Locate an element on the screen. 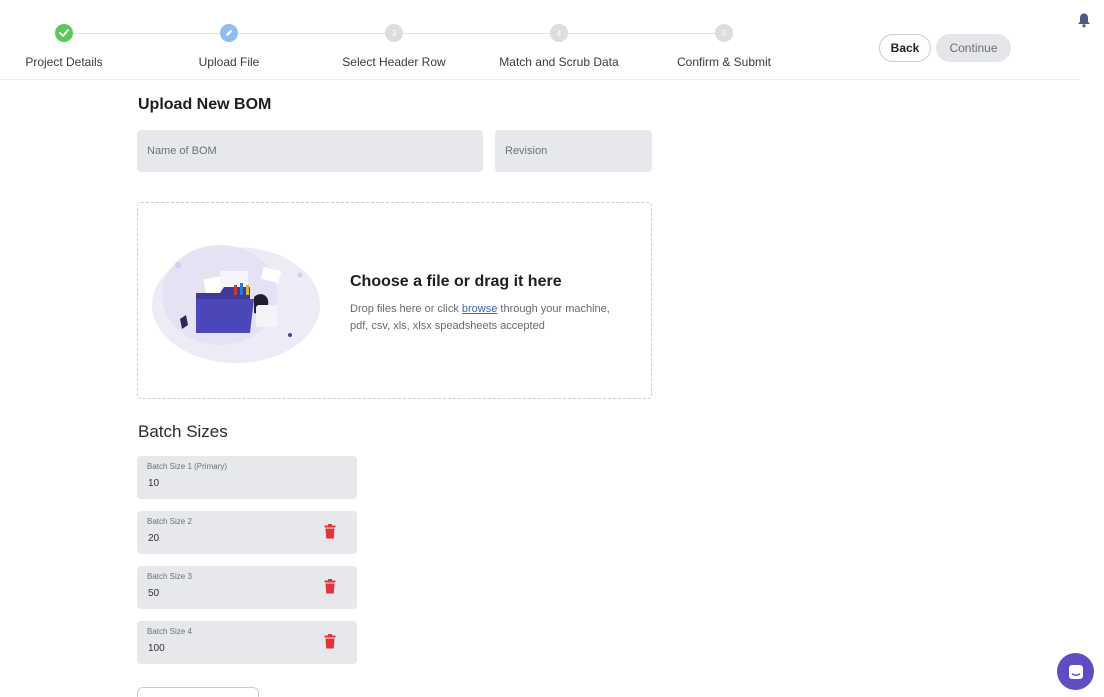  batch-size-field: Batch Size 1 (Primary) 10 is located at coordinates (247, 477).